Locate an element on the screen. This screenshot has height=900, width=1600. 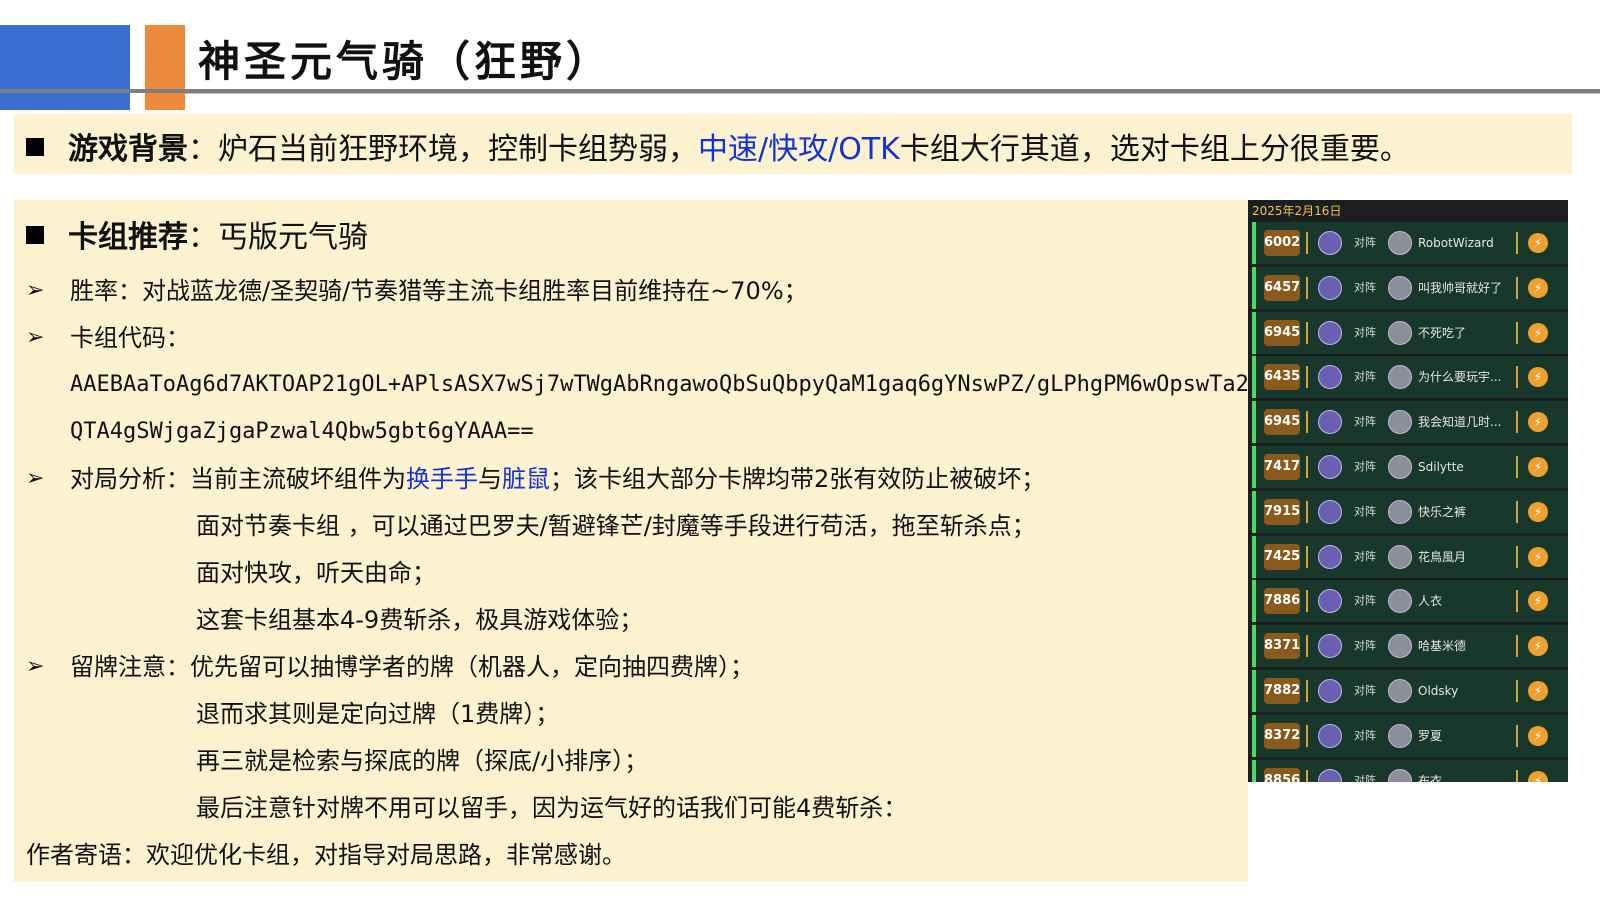
background-highlight: 中速/快攻/OTK is located at coordinates (799, 149).